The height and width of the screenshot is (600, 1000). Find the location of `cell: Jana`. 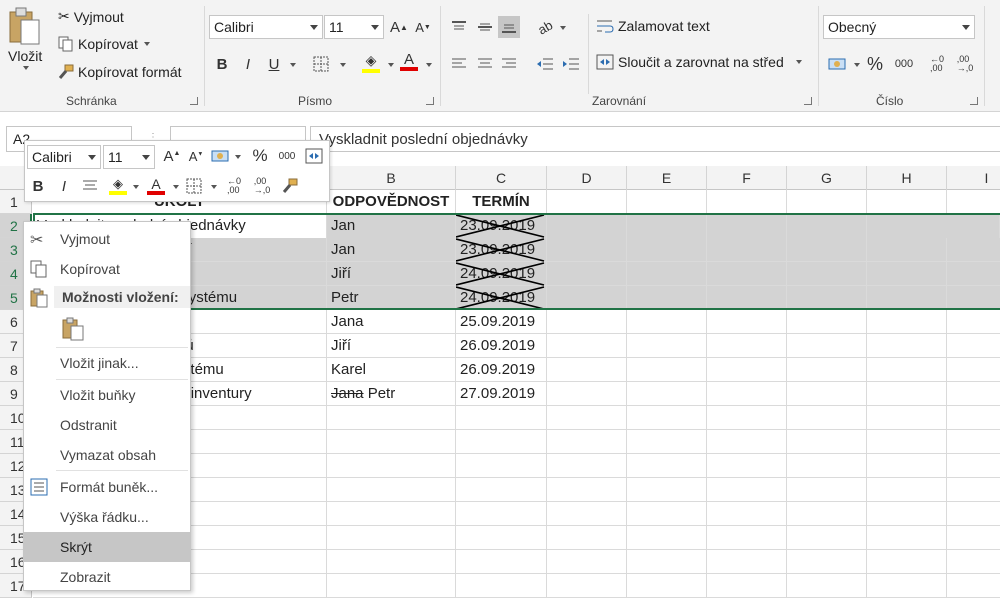

cell: Jana is located at coordinates (391, 322).